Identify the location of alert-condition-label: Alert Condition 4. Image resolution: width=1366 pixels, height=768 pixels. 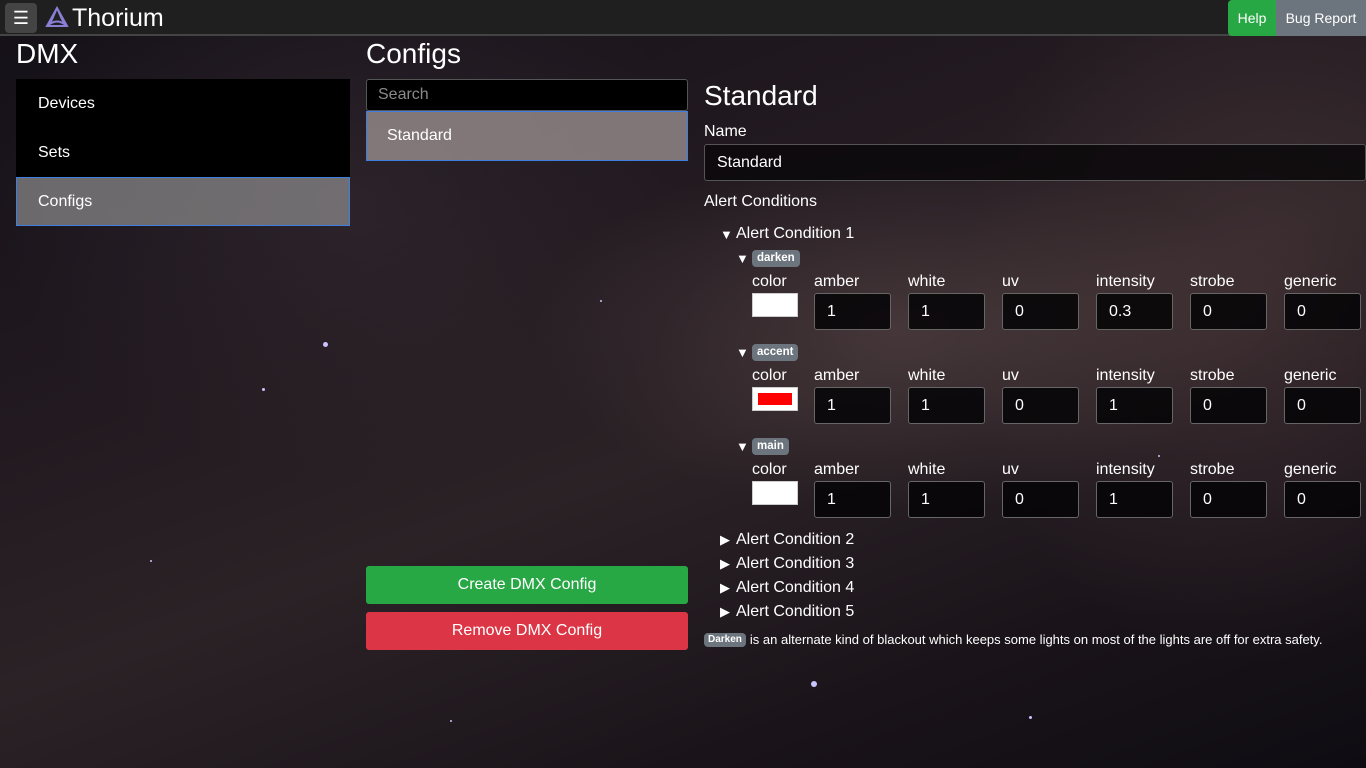
(795, 587).